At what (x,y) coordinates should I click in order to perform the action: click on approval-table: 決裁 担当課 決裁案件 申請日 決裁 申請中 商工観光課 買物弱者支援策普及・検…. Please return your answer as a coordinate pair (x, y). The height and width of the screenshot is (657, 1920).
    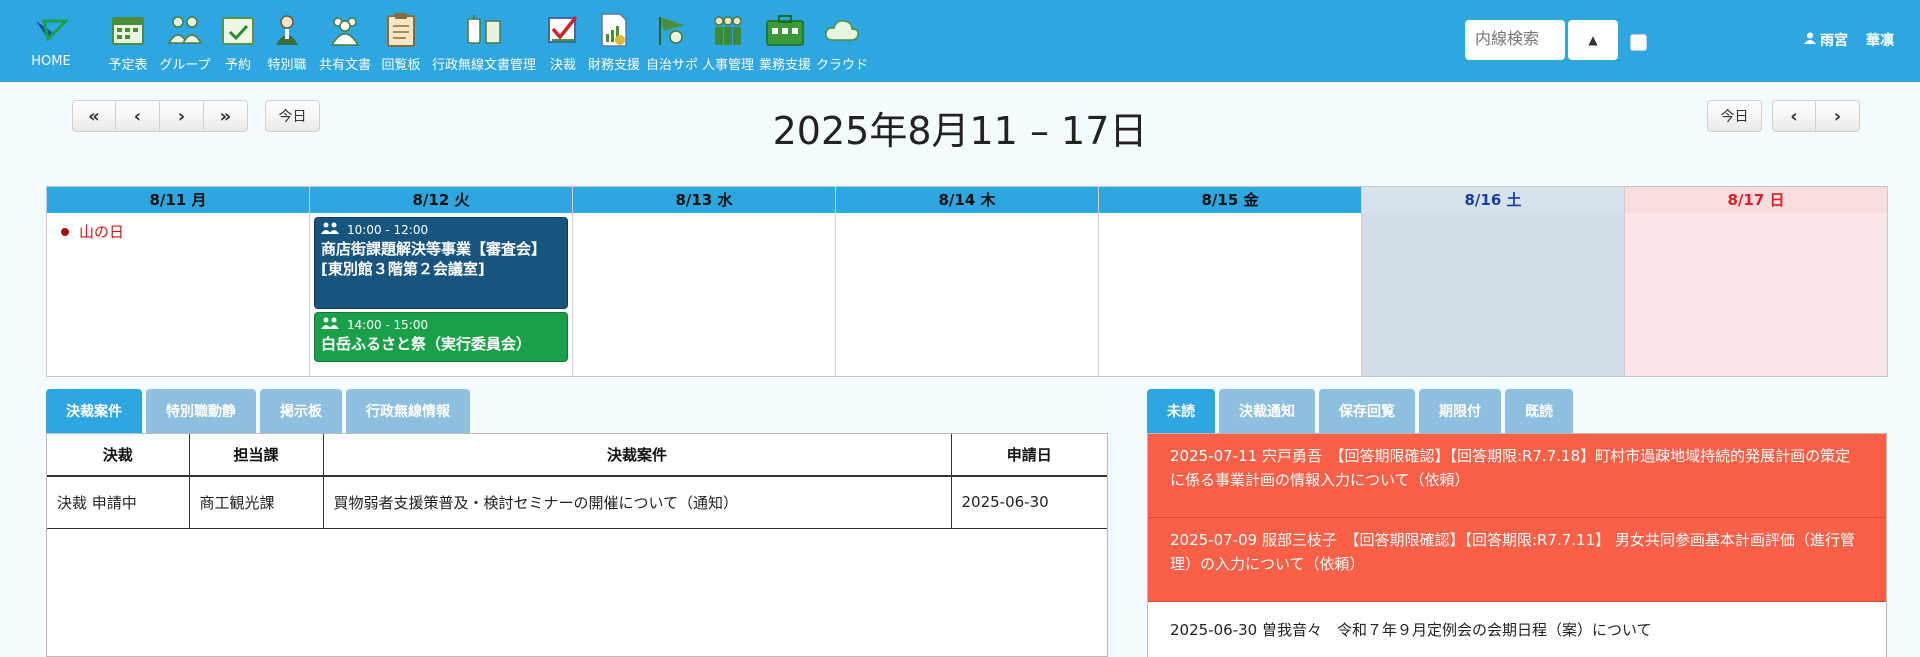
    Looking at the image, I should click on (577, 481).